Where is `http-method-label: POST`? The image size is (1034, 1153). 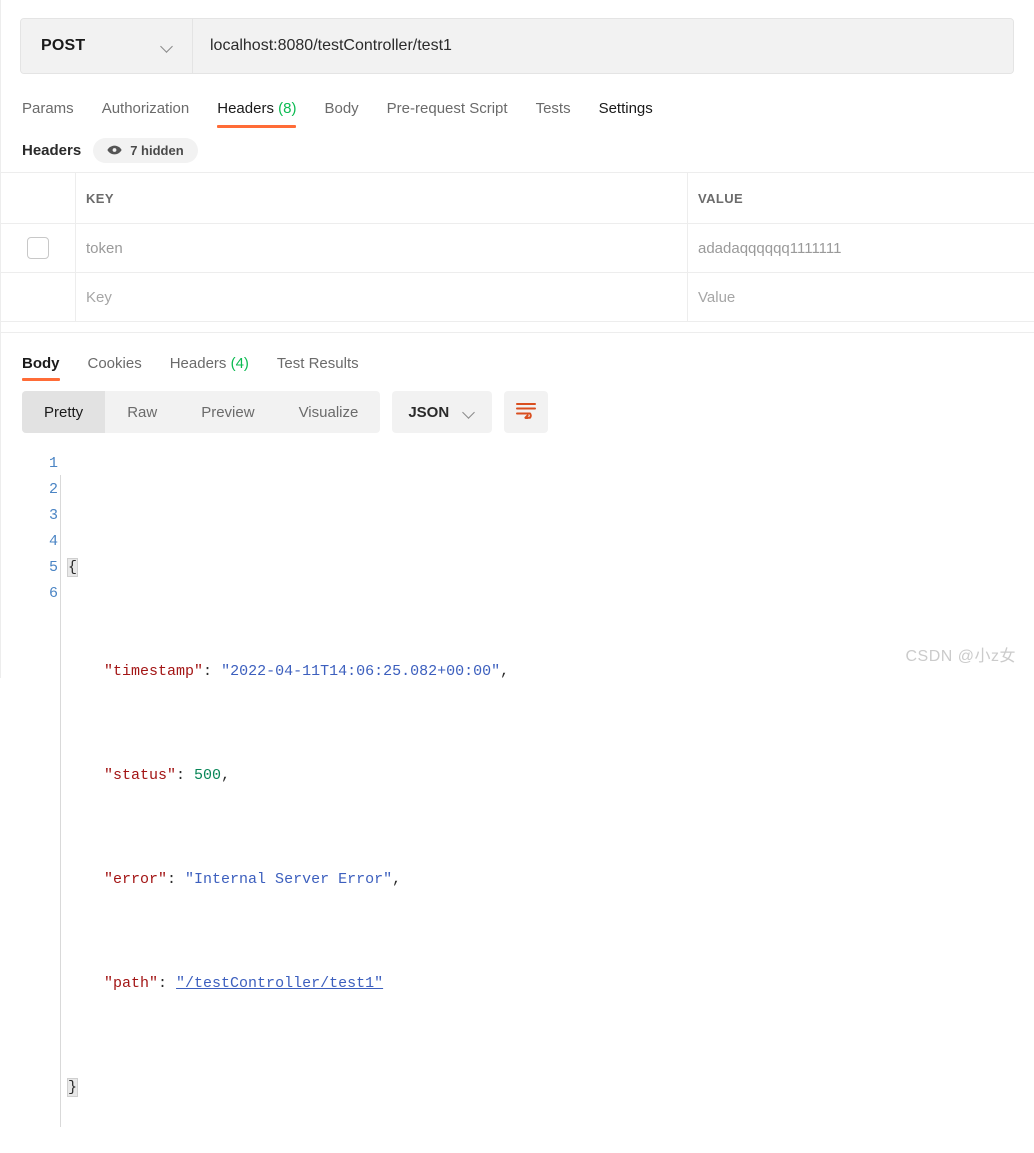
http-method-label: POST is located at coordinates (63, 45).